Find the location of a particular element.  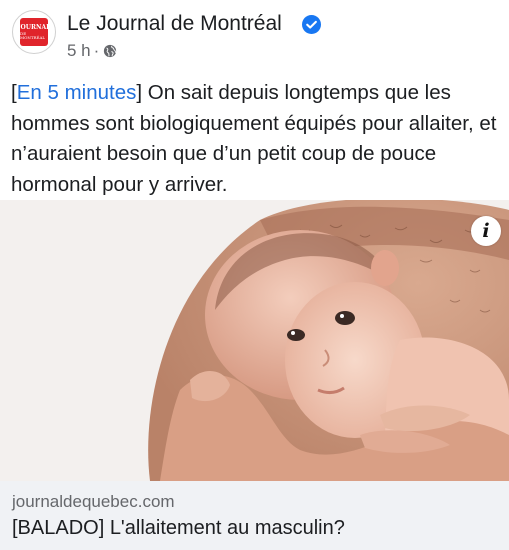

info-icon: i is located at coordinates (486, 231).